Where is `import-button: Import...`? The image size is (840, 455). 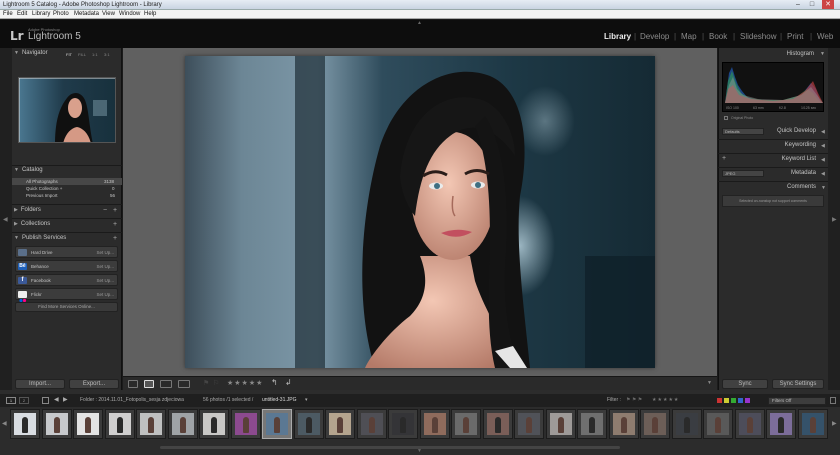 import-button: Import... is located at coordinates (40, 384).